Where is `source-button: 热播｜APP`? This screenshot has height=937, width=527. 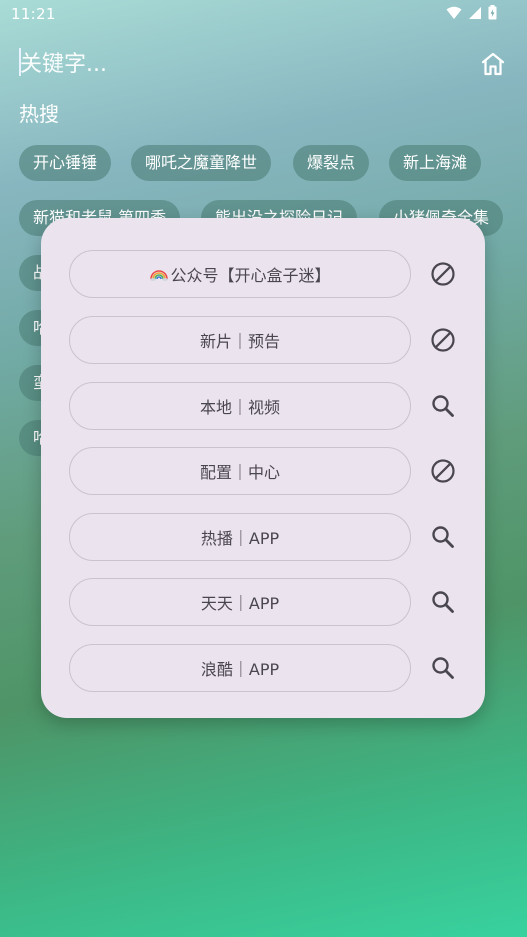
source-button: 热播｜APP is located at coordinates (240, 537).